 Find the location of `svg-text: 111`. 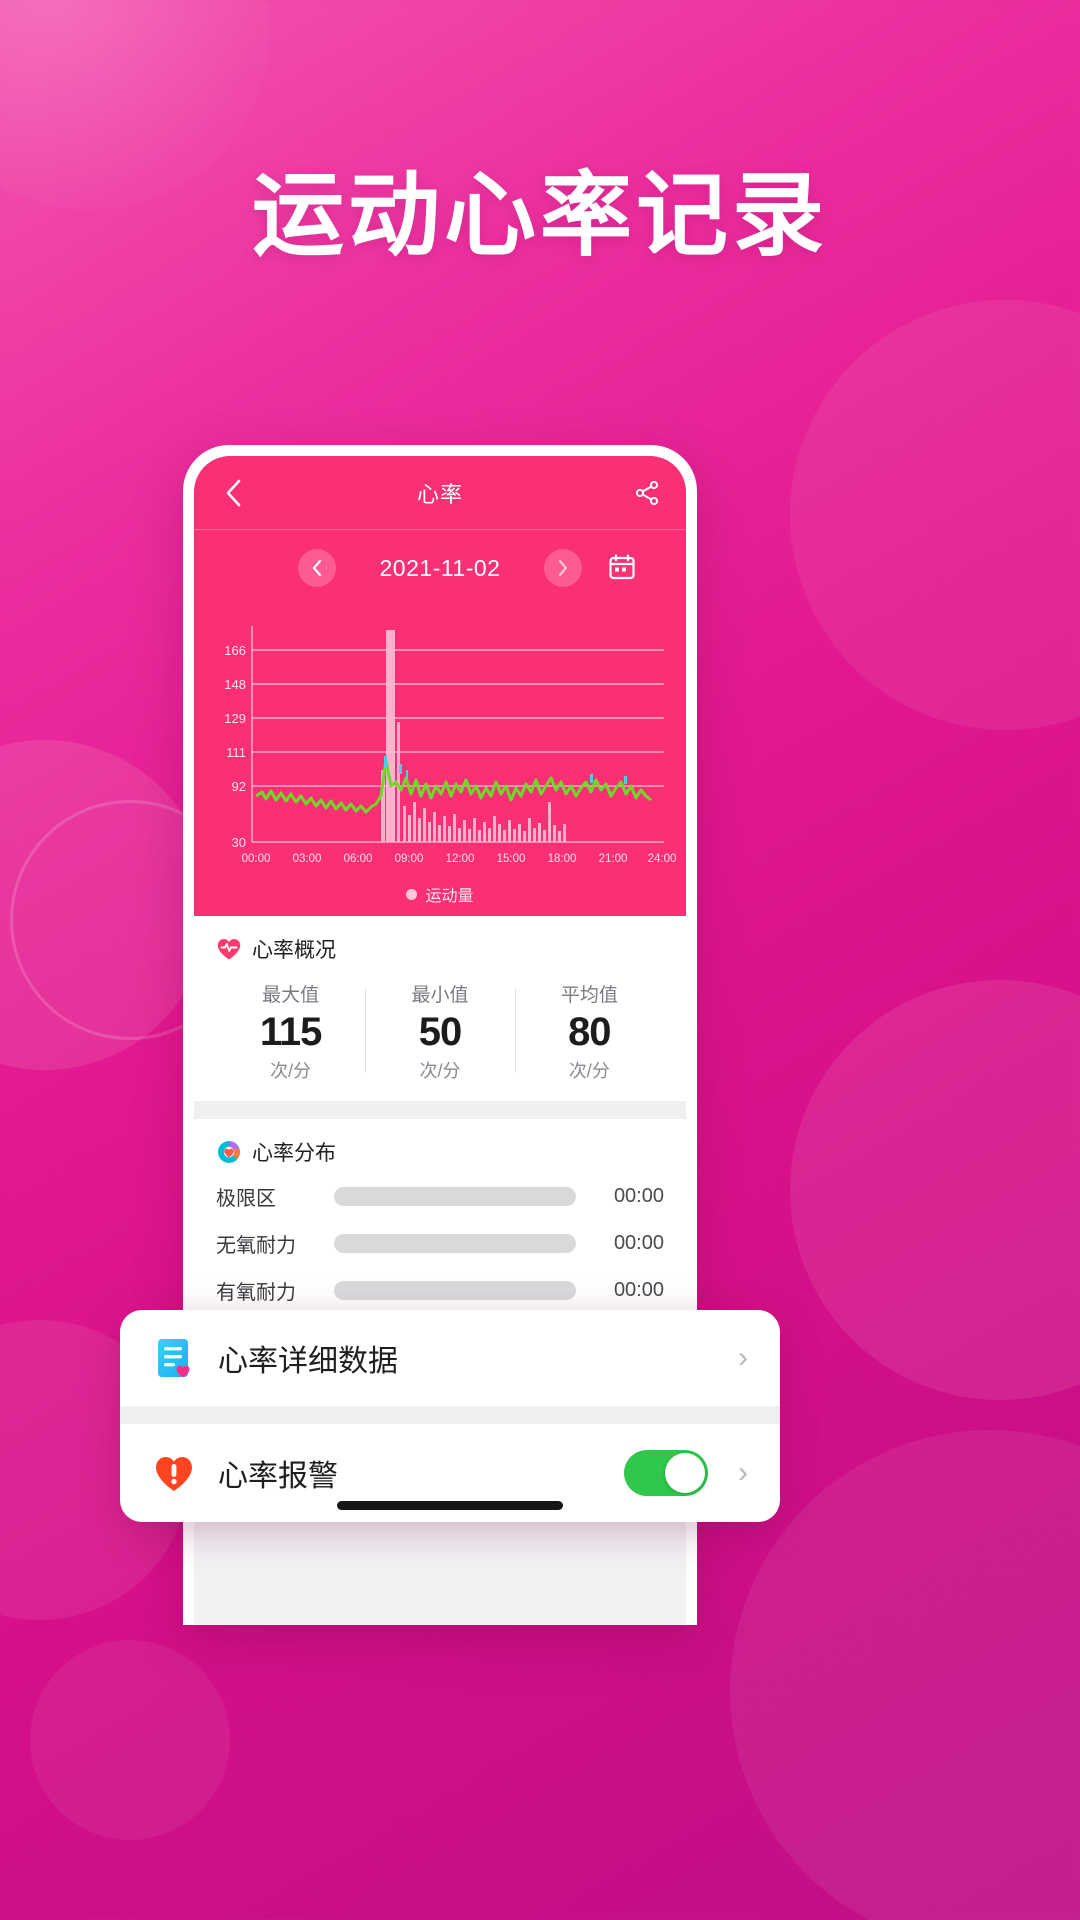

svg-text: 111 is located at coordinates (236, 752).